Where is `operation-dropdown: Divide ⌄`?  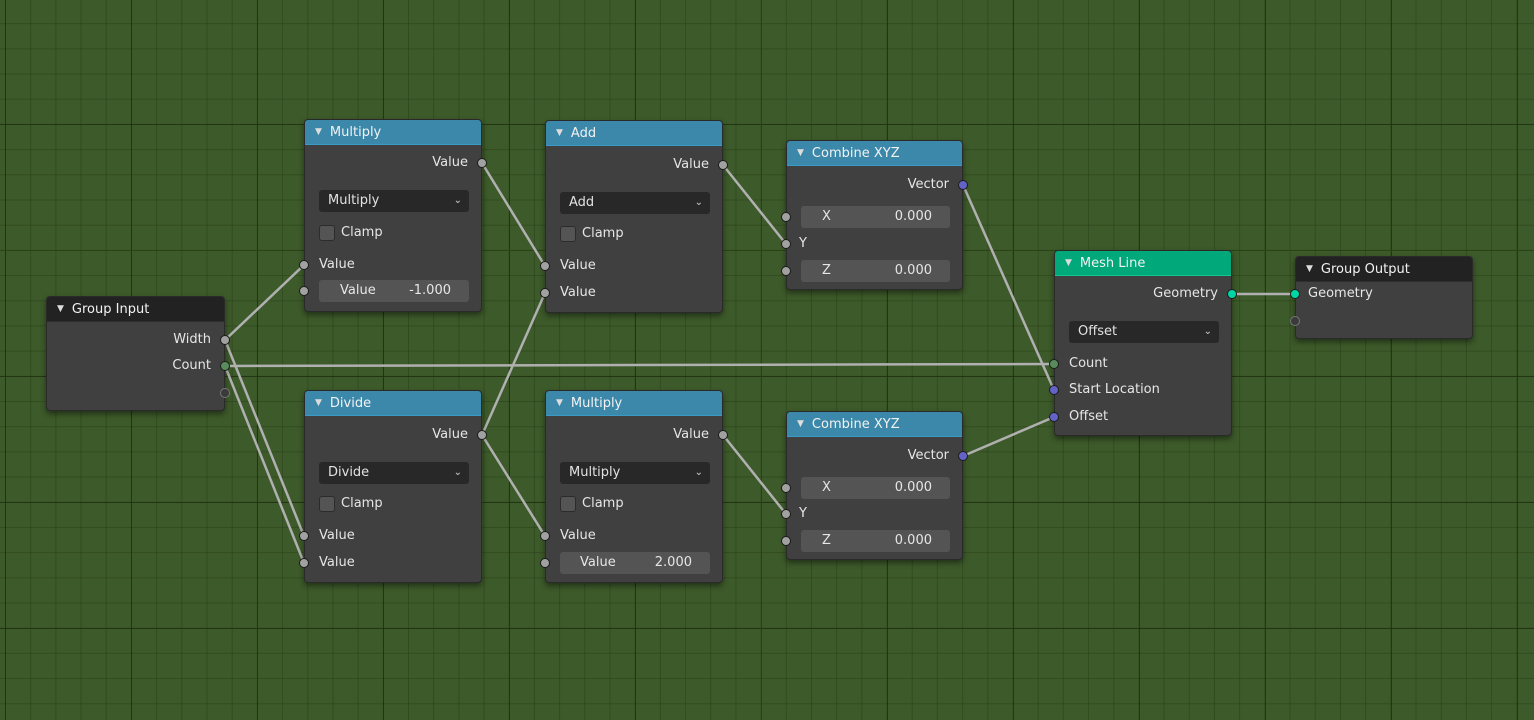 operation-dropdown: Divide ⌄ is located at coordinates (394, 473).